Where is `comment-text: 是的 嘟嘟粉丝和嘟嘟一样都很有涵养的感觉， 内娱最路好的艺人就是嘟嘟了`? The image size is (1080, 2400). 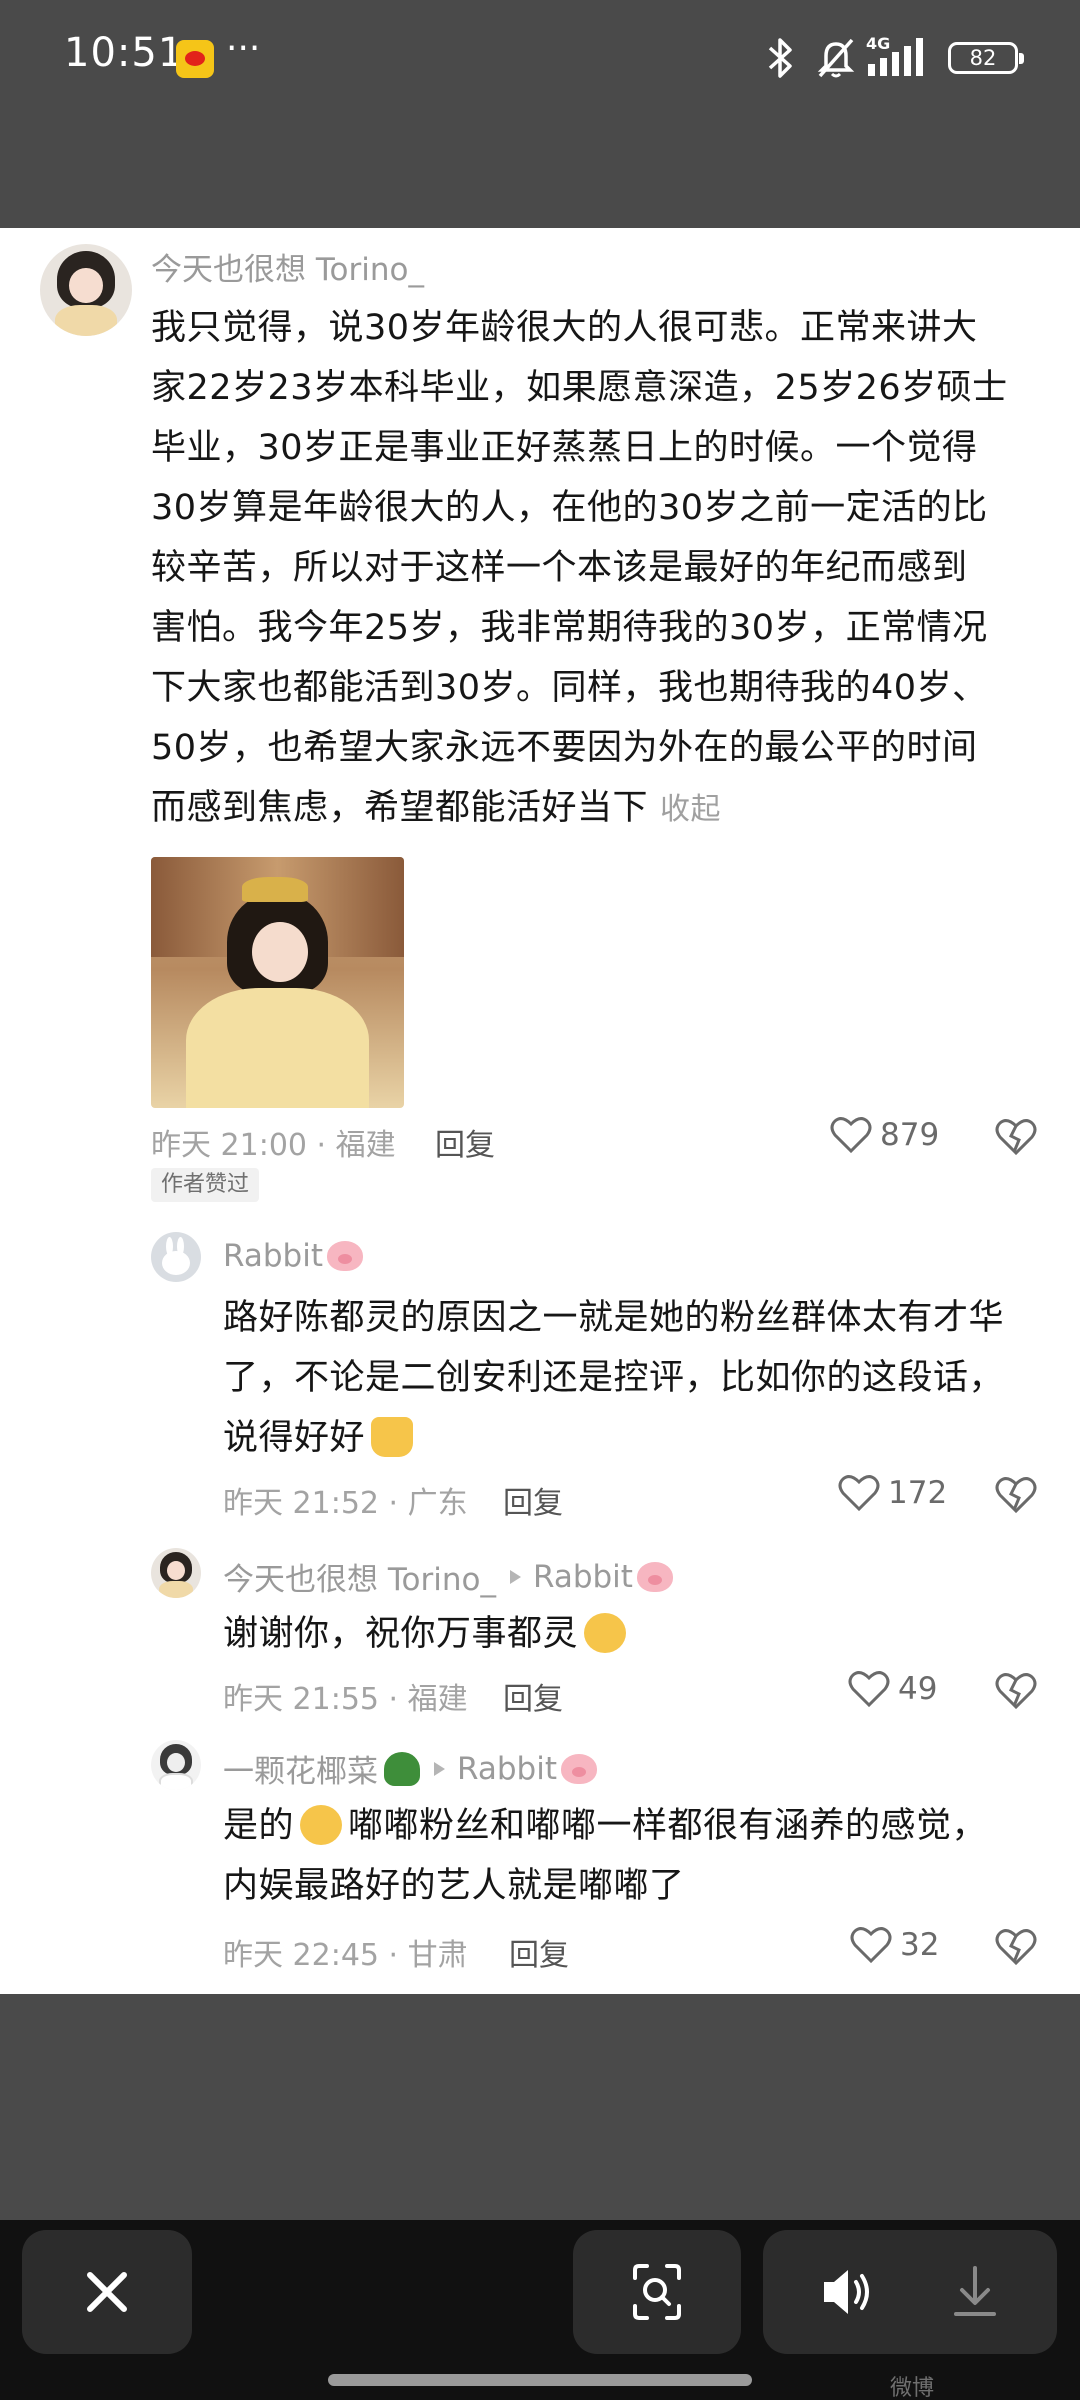
comment-text: 是的 嘟嘟粉丝和嘟嘟一样都很有涵养的感觉， 内娱最路好的艺人就是嘟嘟了 is located at coordinates (605, 1855).